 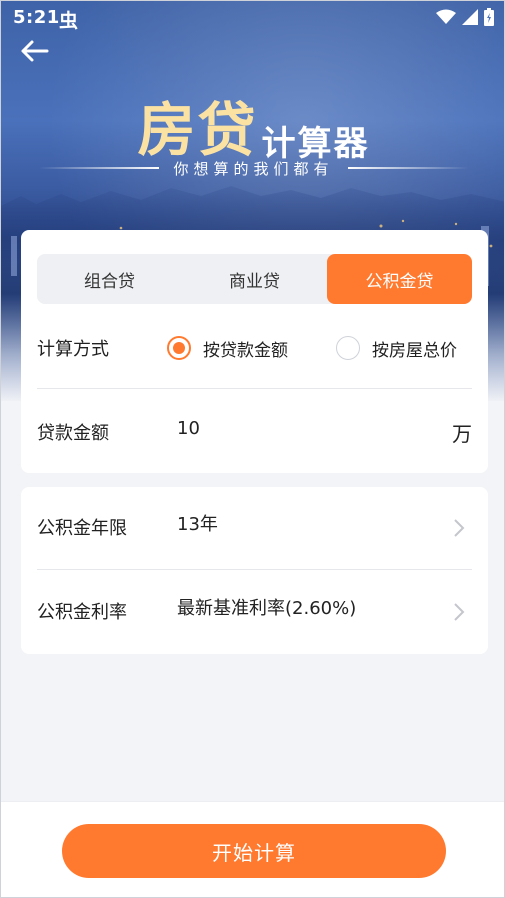 I want to click on radio-by-loan-amount-label: 按贷款金额, so click(x=245, y=350).